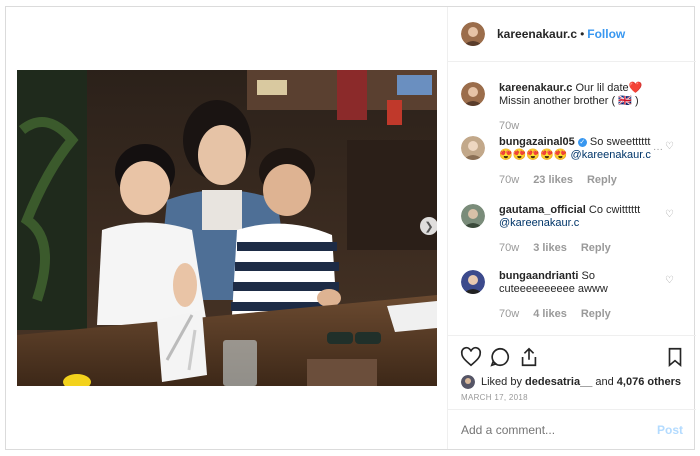 The height and width of the screenshot is (456, 700). What do you see at coordinates (604, 382) in the screenshot?
I see `liked-by-and: and` at bounding box center [604, 382].